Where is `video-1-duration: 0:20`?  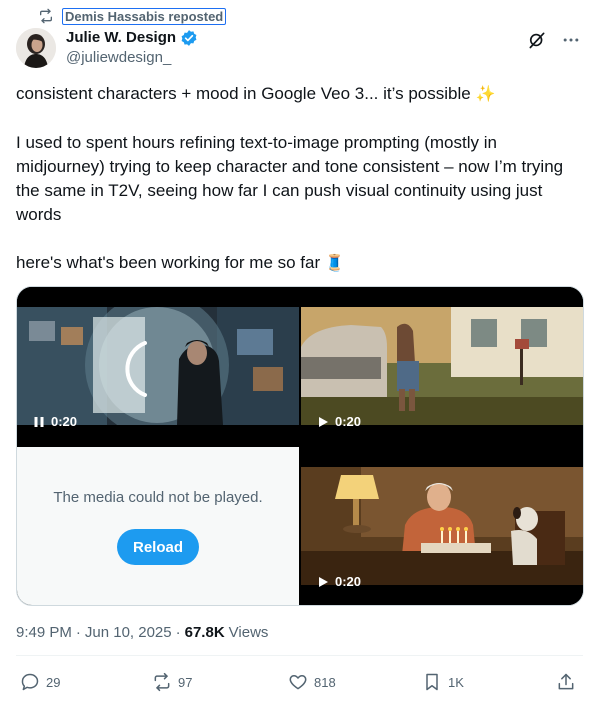
video-1-duration: 0:20 is located at coordinates (55, 421).